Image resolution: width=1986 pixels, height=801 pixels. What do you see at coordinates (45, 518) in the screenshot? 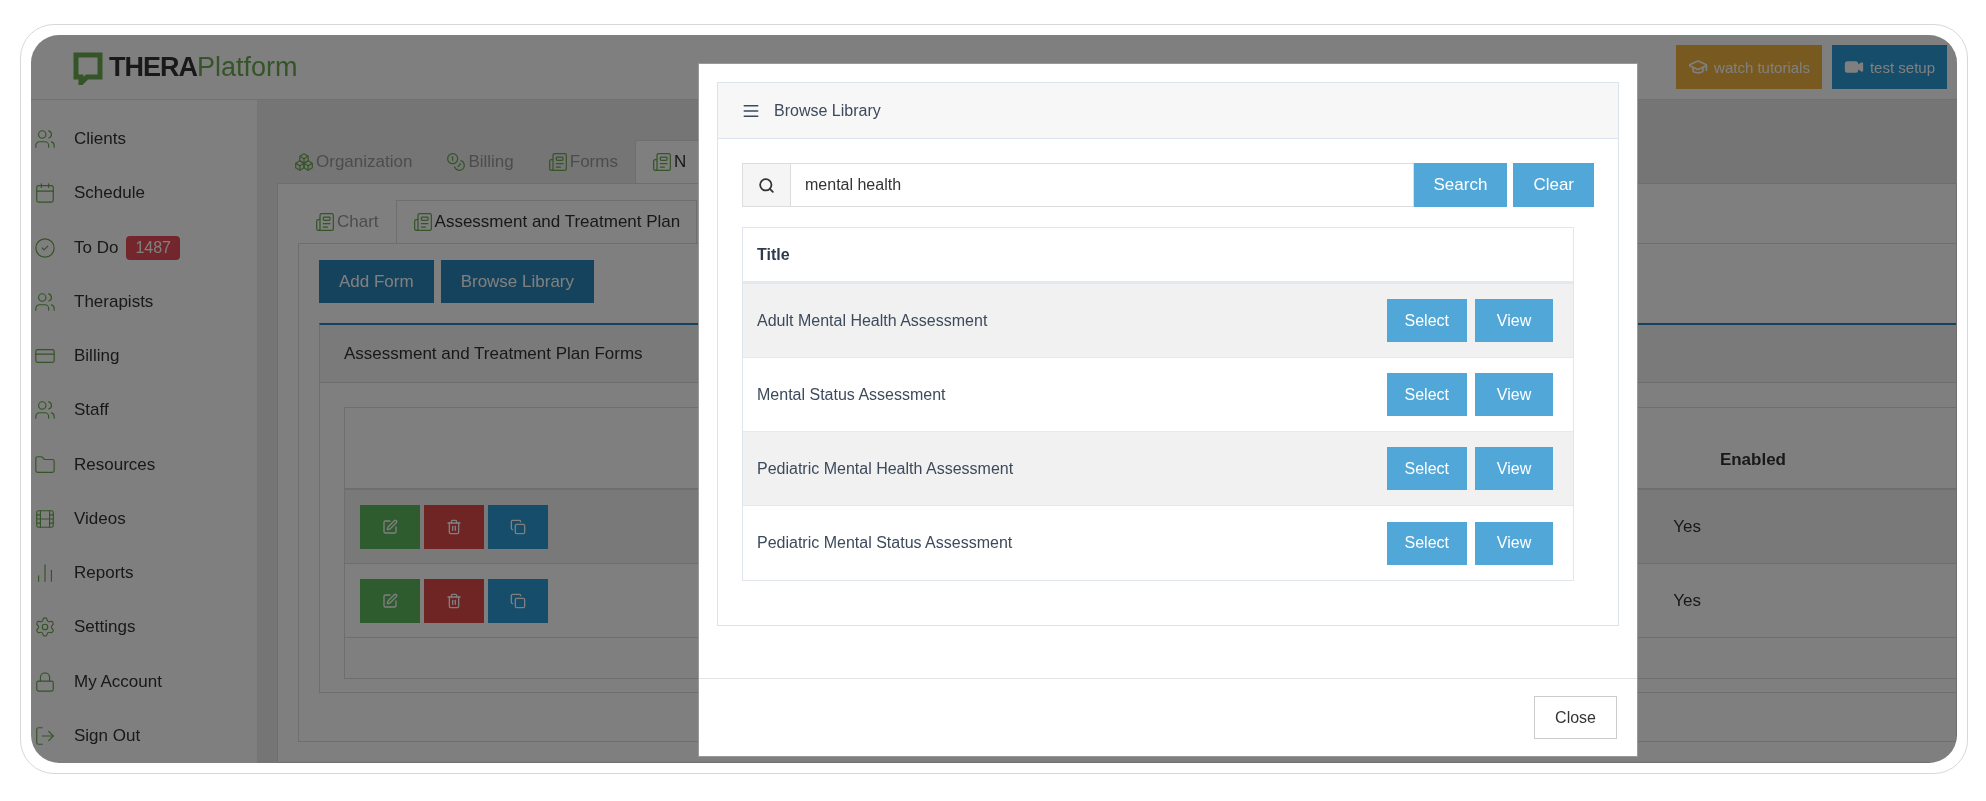
I see `film-icon` at bounding box center [45, 518].